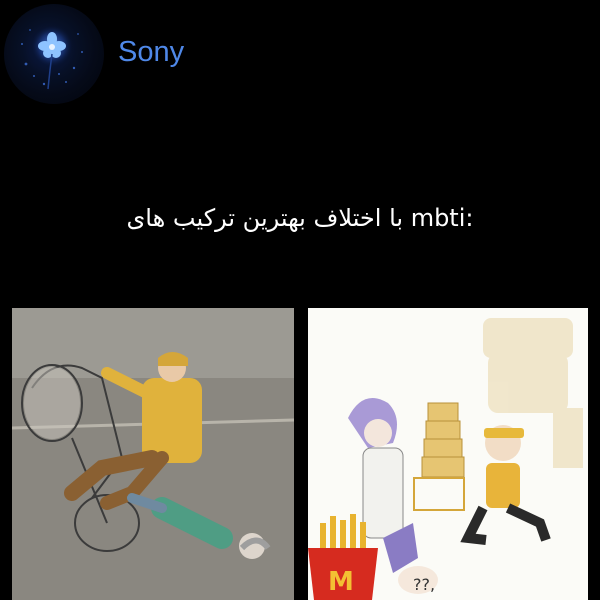  Describe the element at coordinates (300, 218) in the screenshot. I see `post-caption: با اختلاف بهترین ترکیب های mbti:` at that location.